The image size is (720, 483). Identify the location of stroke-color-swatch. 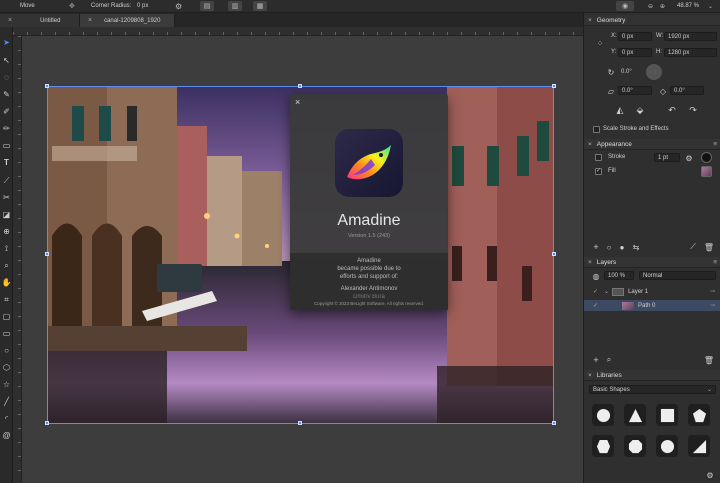
(706, 157).